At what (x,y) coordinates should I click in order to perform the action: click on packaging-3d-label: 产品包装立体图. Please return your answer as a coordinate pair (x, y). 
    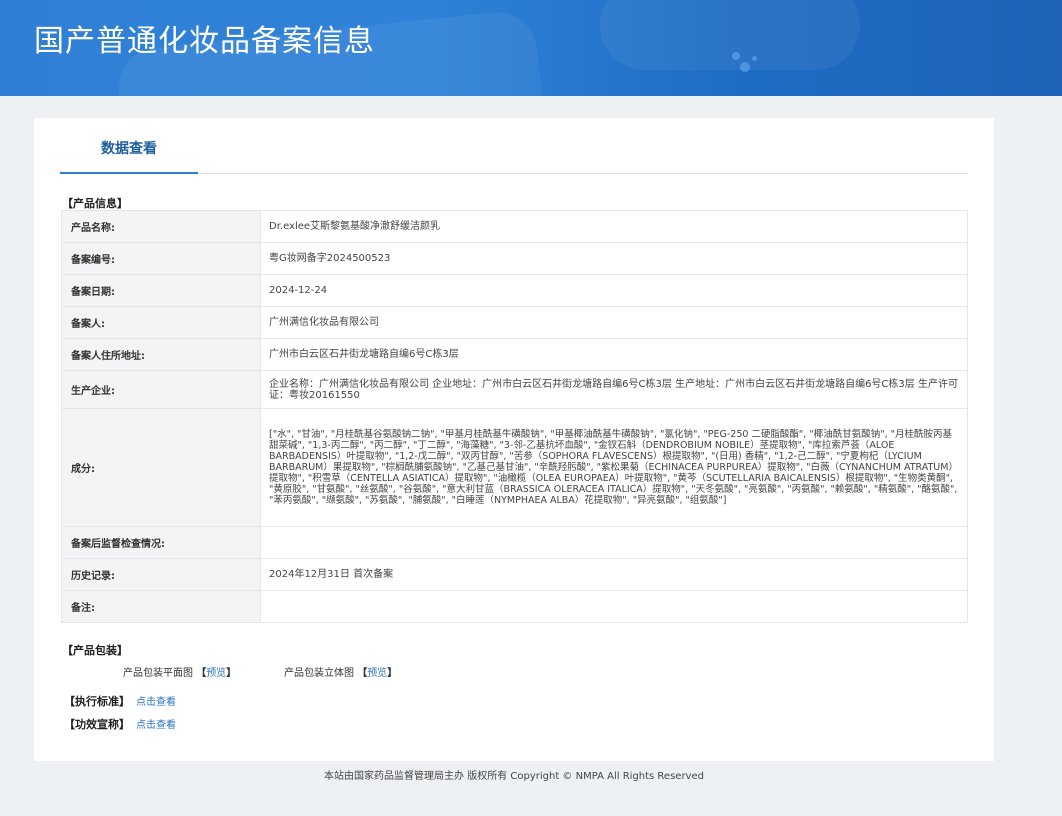
    Looking at the image, I should click on (319, 673).